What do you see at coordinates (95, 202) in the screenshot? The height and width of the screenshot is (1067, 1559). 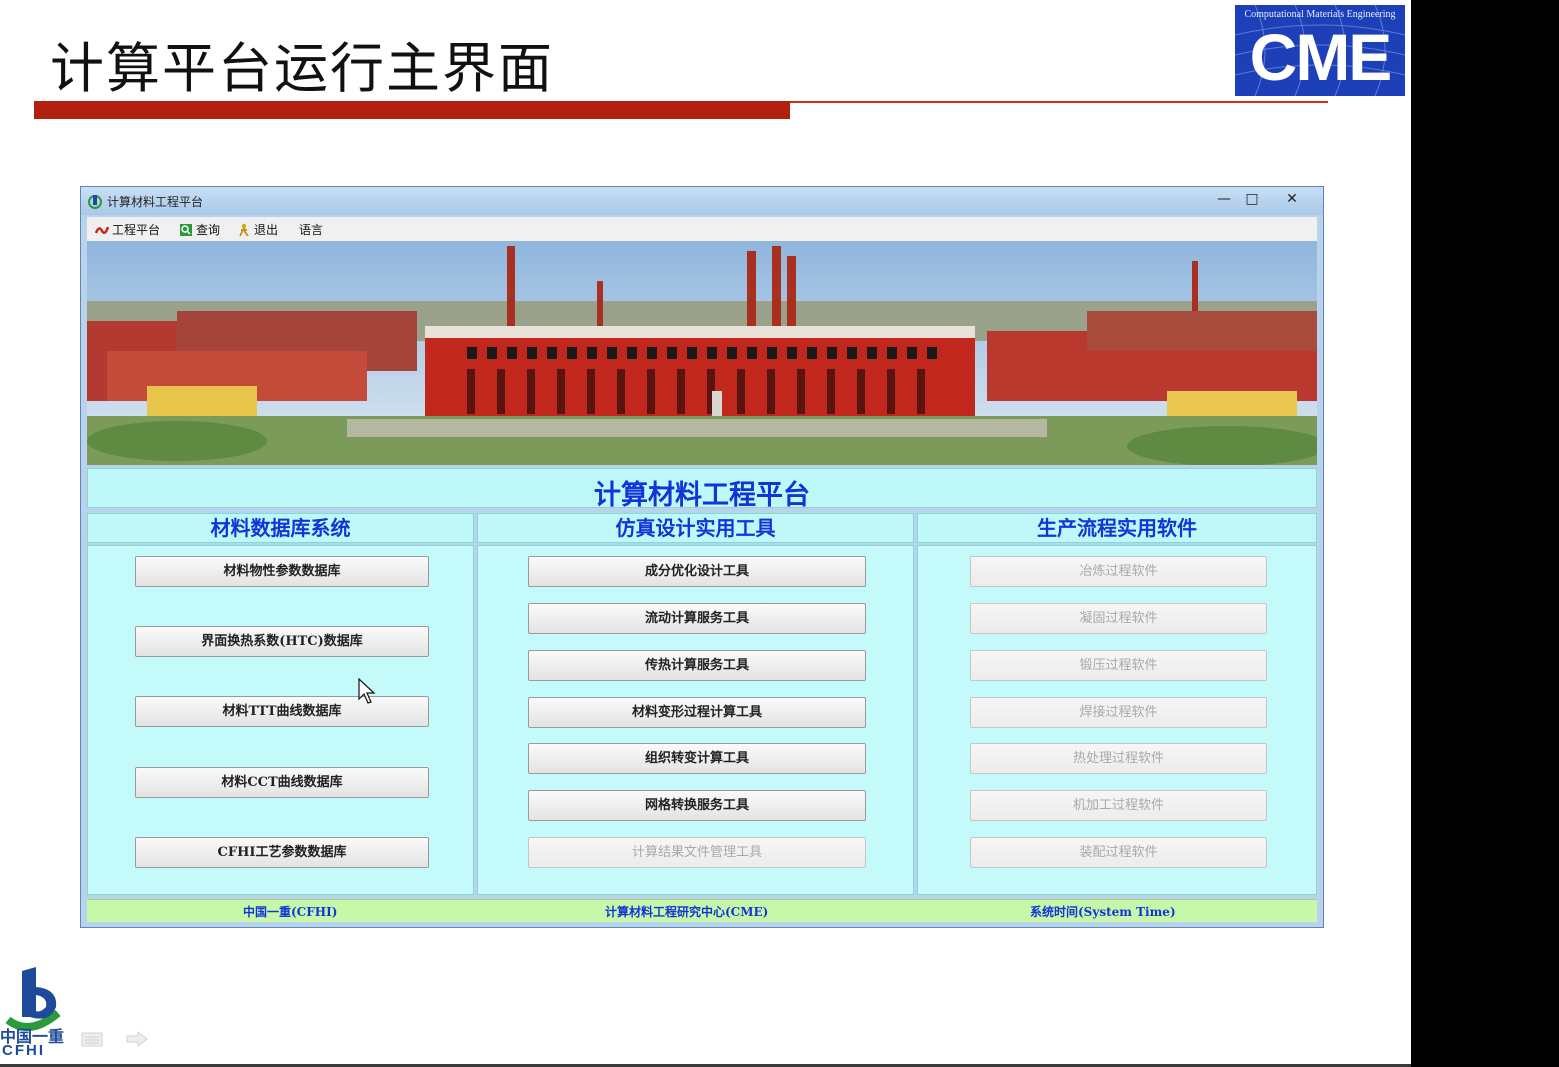 I see `app-icon` at bounding box center [95, 202].